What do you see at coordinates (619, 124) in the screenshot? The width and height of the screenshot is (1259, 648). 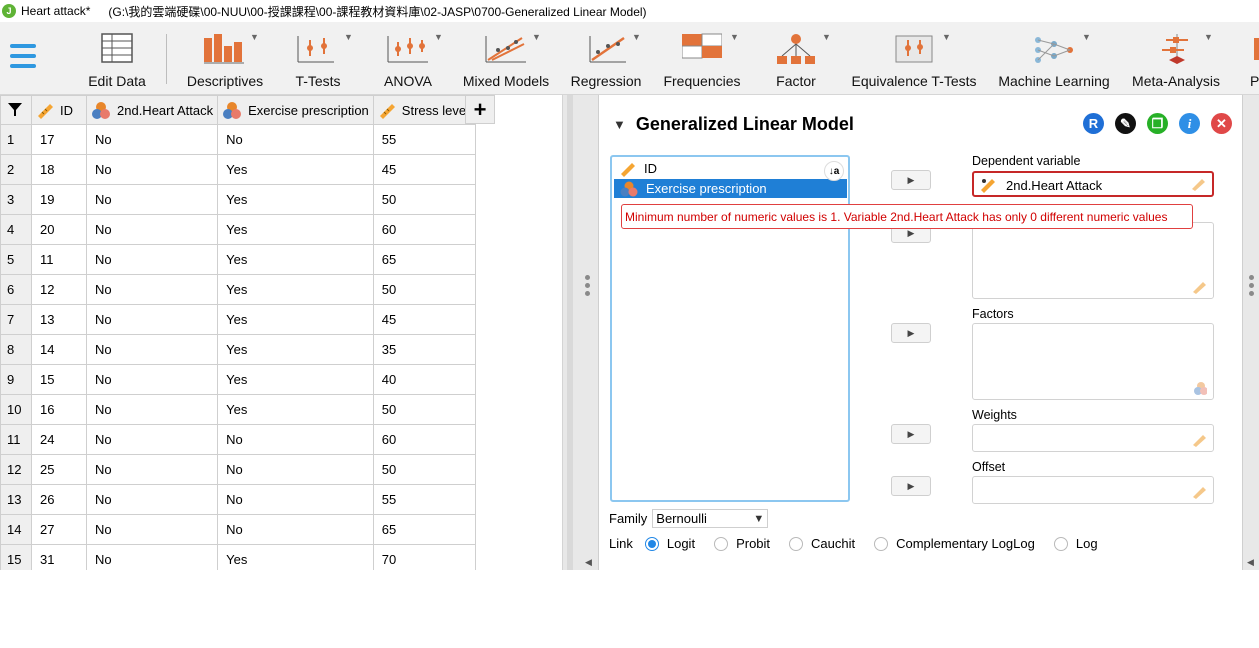 I see `collapse-triangle-icon: ▼` at bounding box center [619, 124].